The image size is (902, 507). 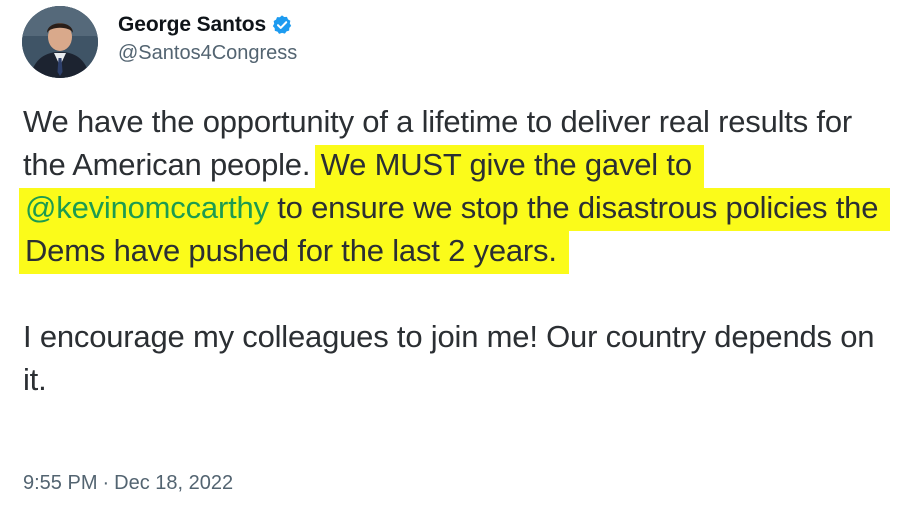 I want to click on author-name: George Santos, so click(x=192, y=25).